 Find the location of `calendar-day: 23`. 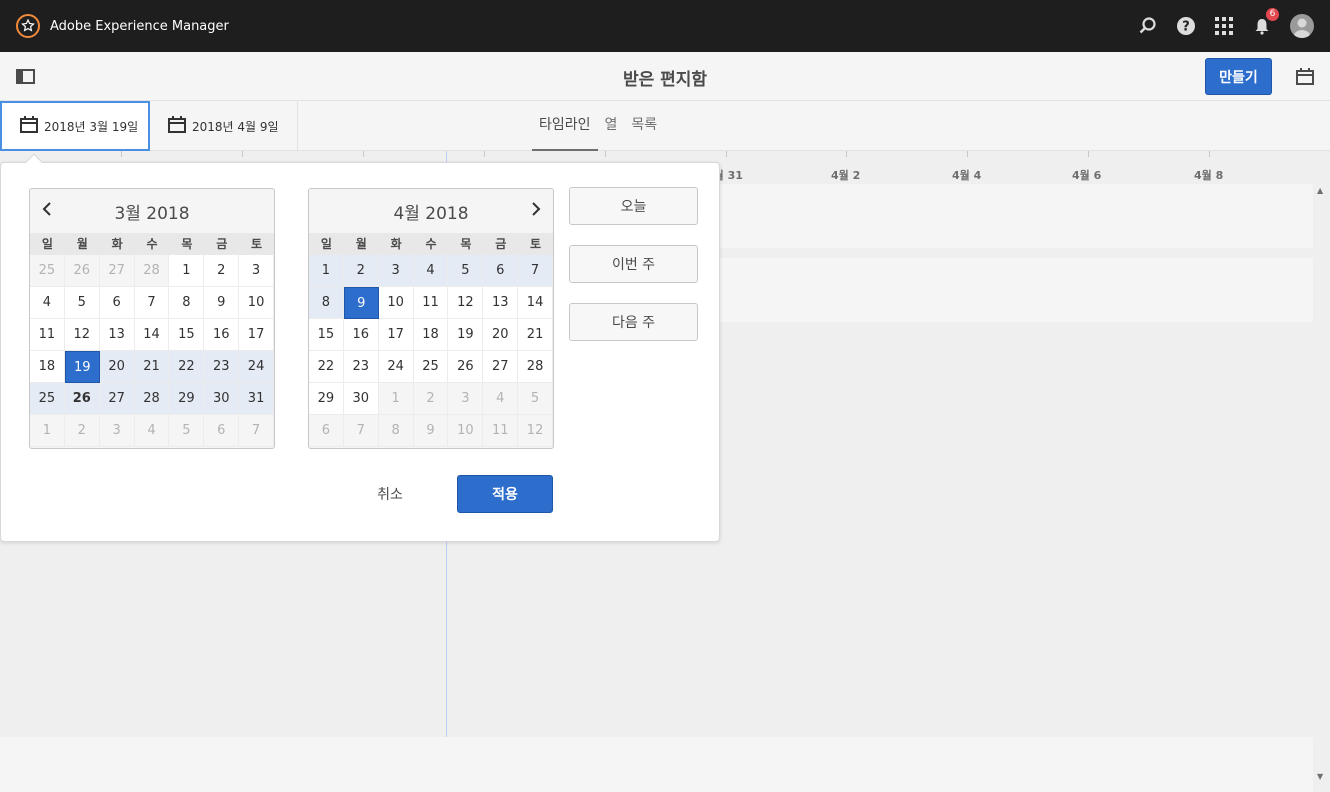

calendar-day: 23 is located at coordinates (222, 367).